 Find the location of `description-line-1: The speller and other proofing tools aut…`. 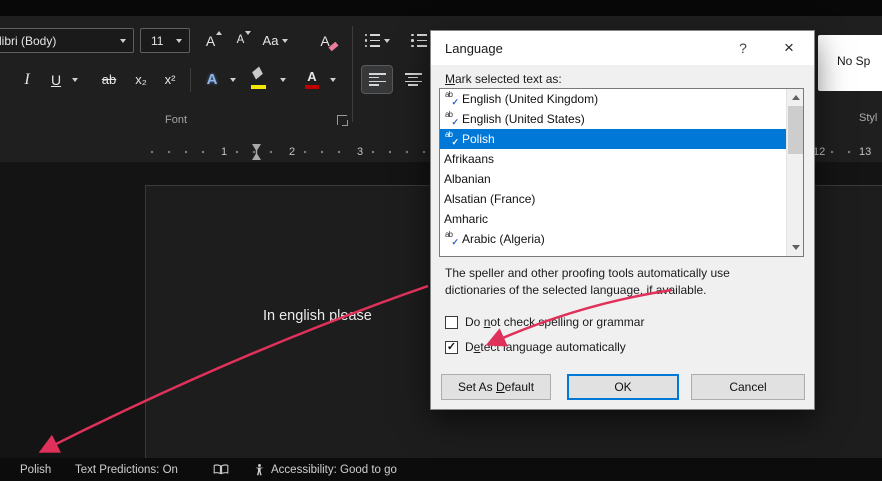

description-line-1: The speller and other proofing tools aut… is located at coordinates (587, 273).